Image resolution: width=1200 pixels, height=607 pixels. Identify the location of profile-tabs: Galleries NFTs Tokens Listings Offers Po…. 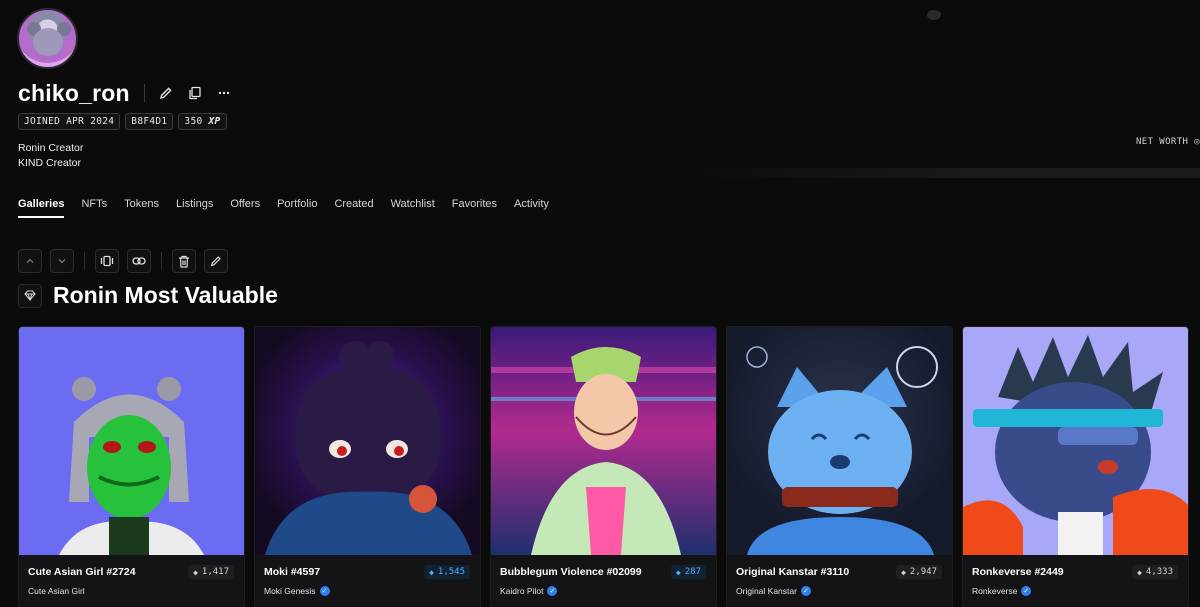
(292, 208).